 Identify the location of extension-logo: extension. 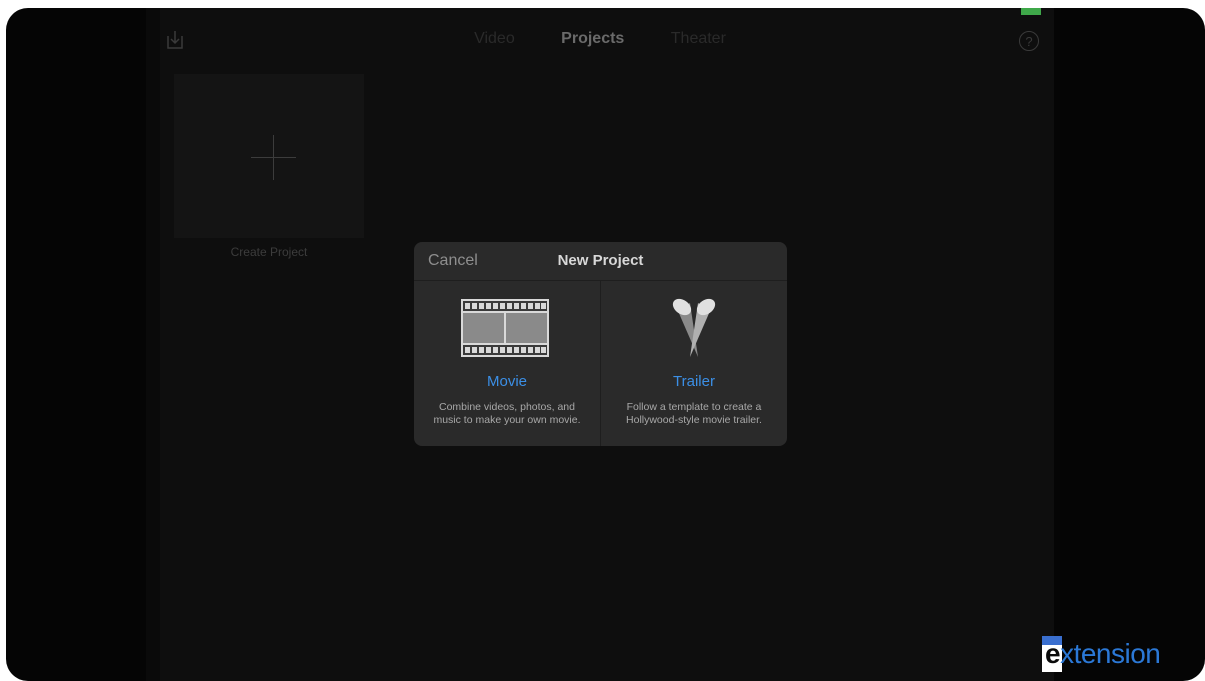
(1112, 651).